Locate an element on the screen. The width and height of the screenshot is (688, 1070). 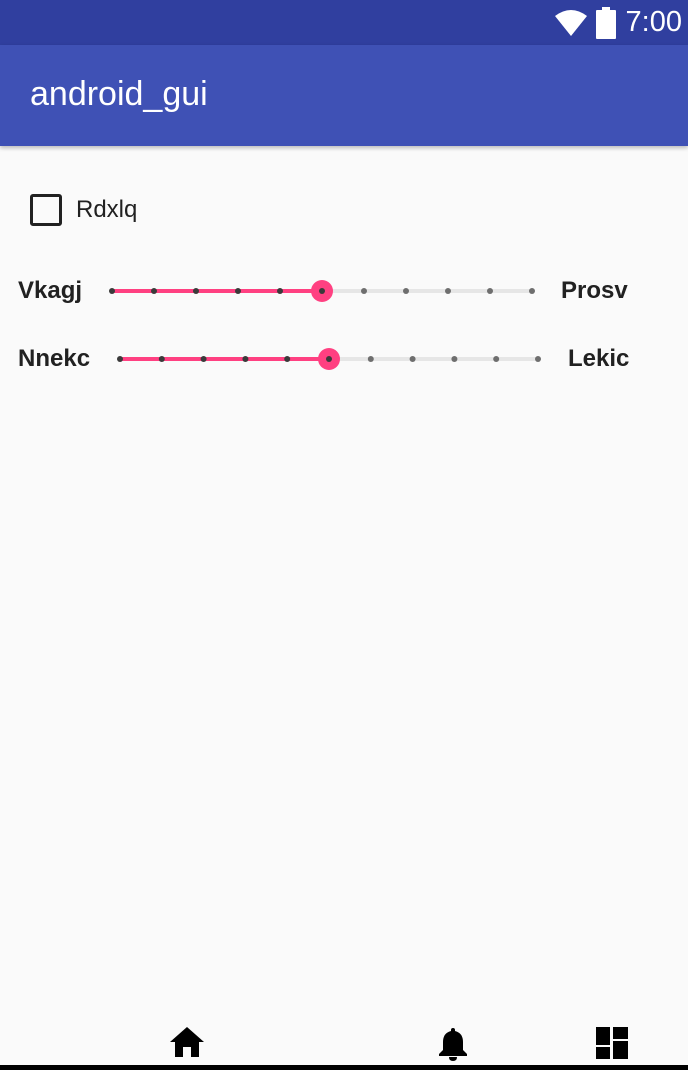
status-bar: 7:00 is located at coordinates (344, 22).